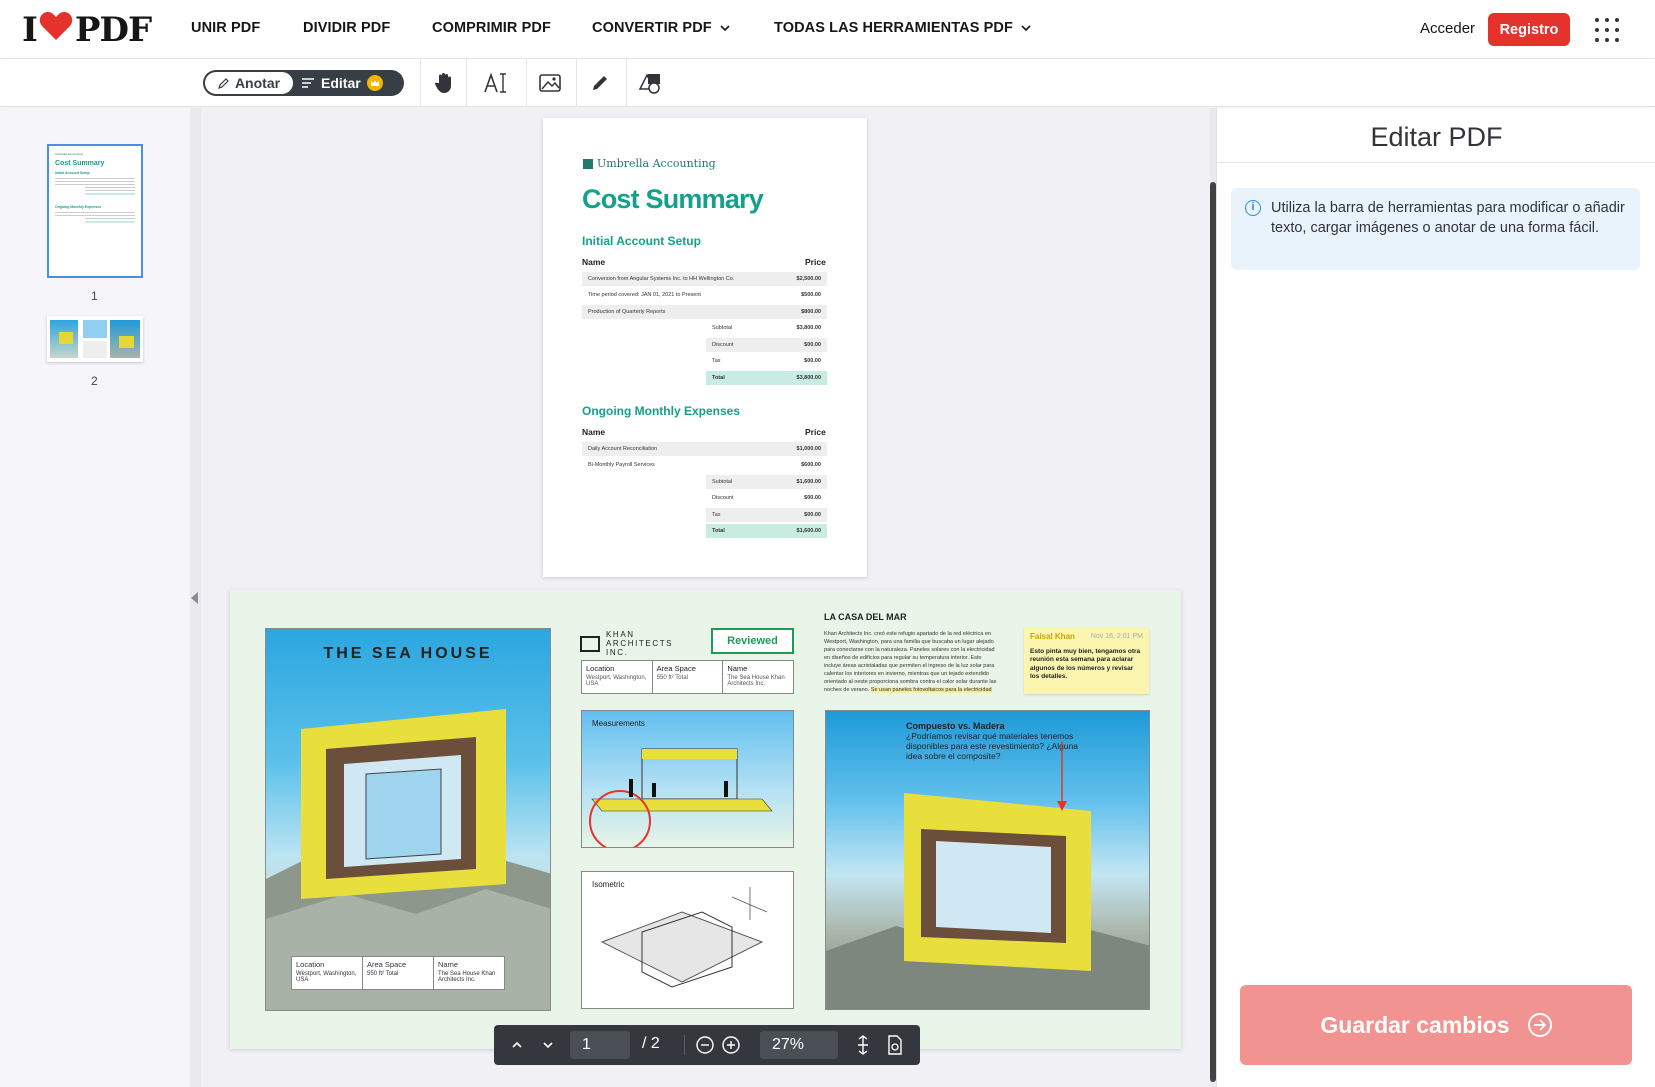  What do you see at coordinates (651, 83) in the screenshot?
I see `shapes-icon` at bounding box center [651, 83].